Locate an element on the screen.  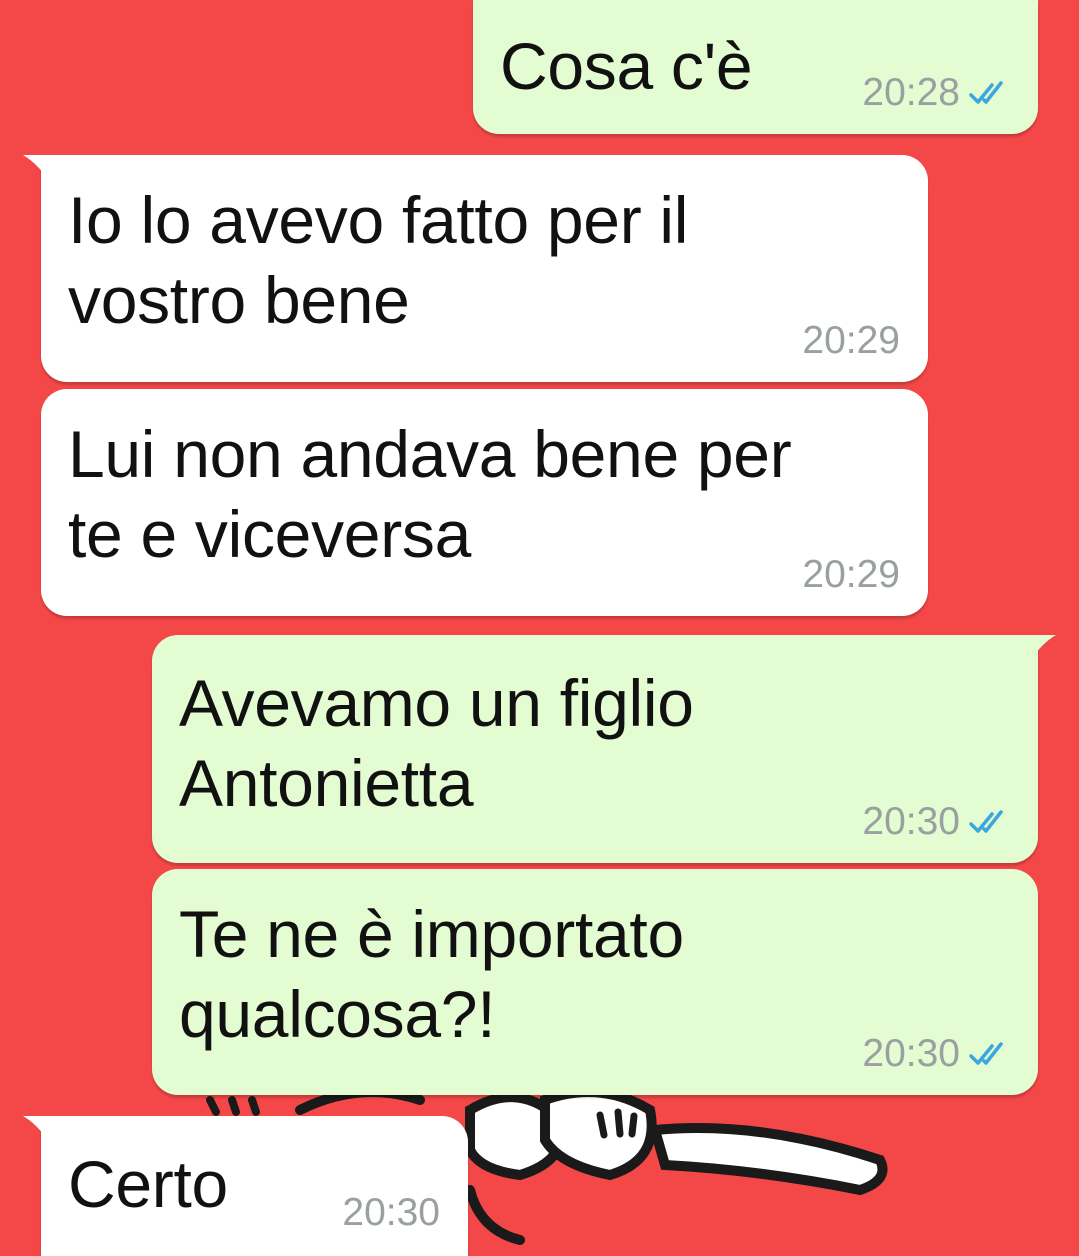
message-meta: 20:28 is located at coordinates (936, 93).